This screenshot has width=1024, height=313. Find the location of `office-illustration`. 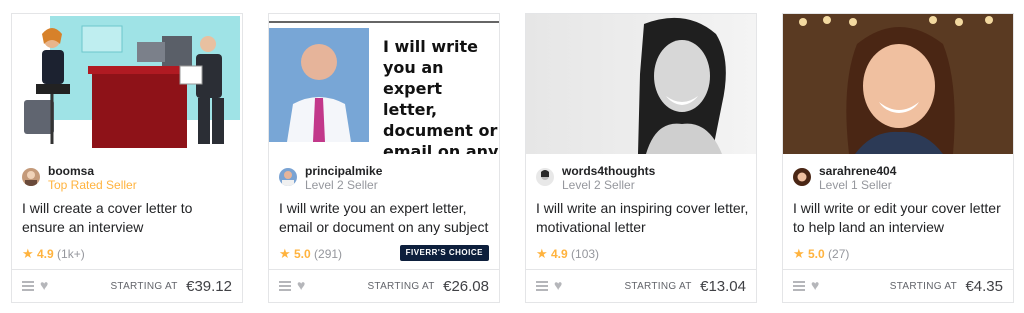

office-illustration is located at coordinates (127, 84).